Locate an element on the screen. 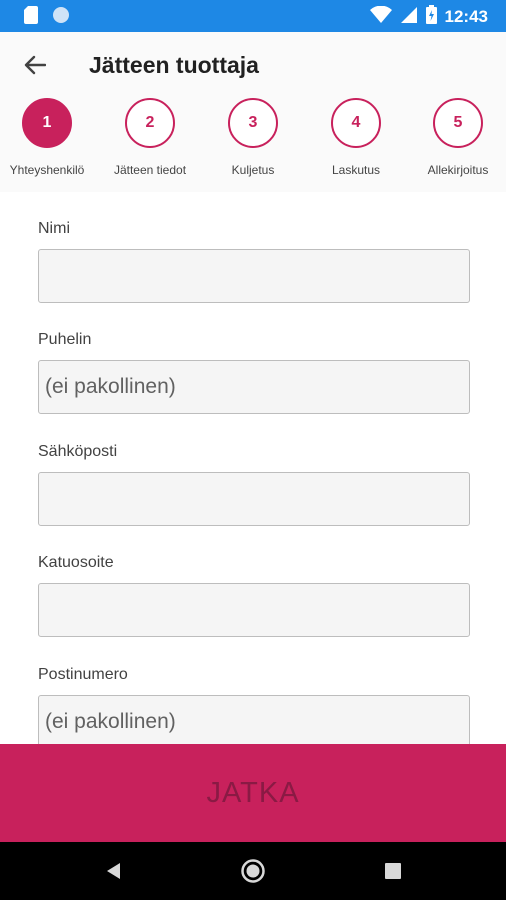 The image size is (506, 900). sahkoposti-input is located at coordinates (254, 499).